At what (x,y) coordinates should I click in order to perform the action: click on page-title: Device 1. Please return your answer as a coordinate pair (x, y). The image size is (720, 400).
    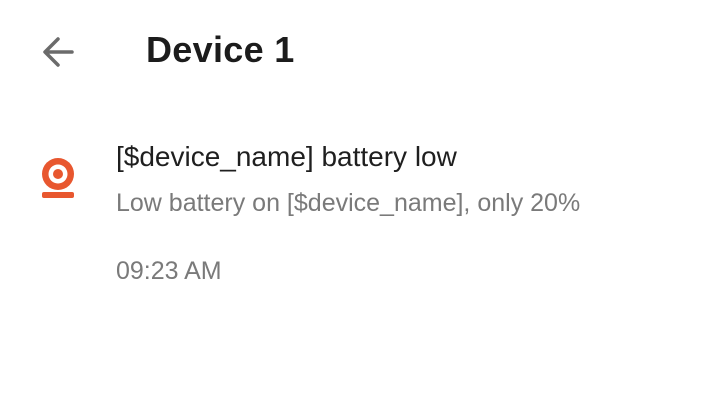
    Looking at the image, I should click on (220, 49).